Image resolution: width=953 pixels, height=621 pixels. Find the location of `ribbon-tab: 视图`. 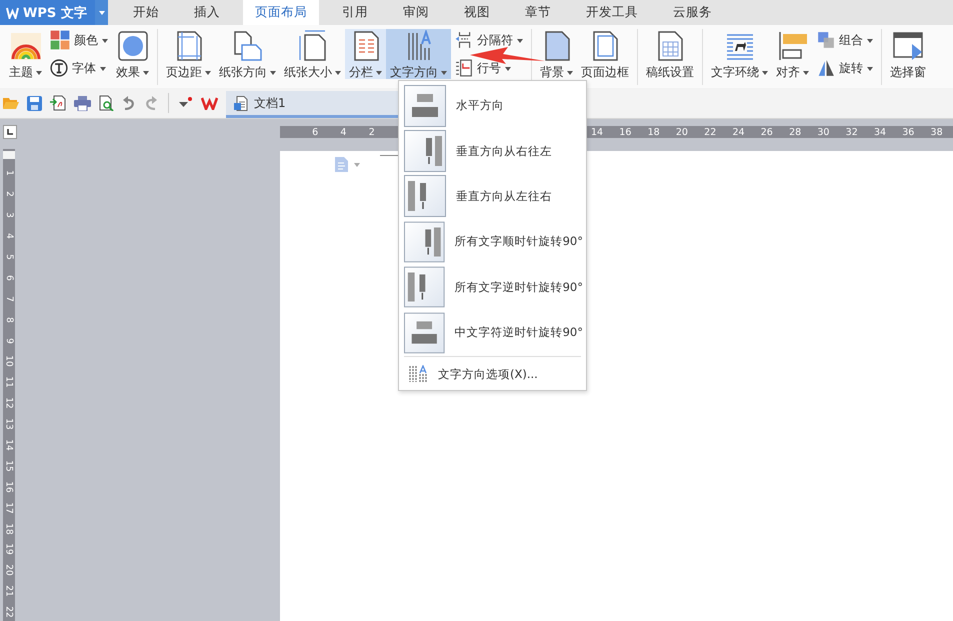

ribbon-tab: 视图 is located at coordinates (477, 12).